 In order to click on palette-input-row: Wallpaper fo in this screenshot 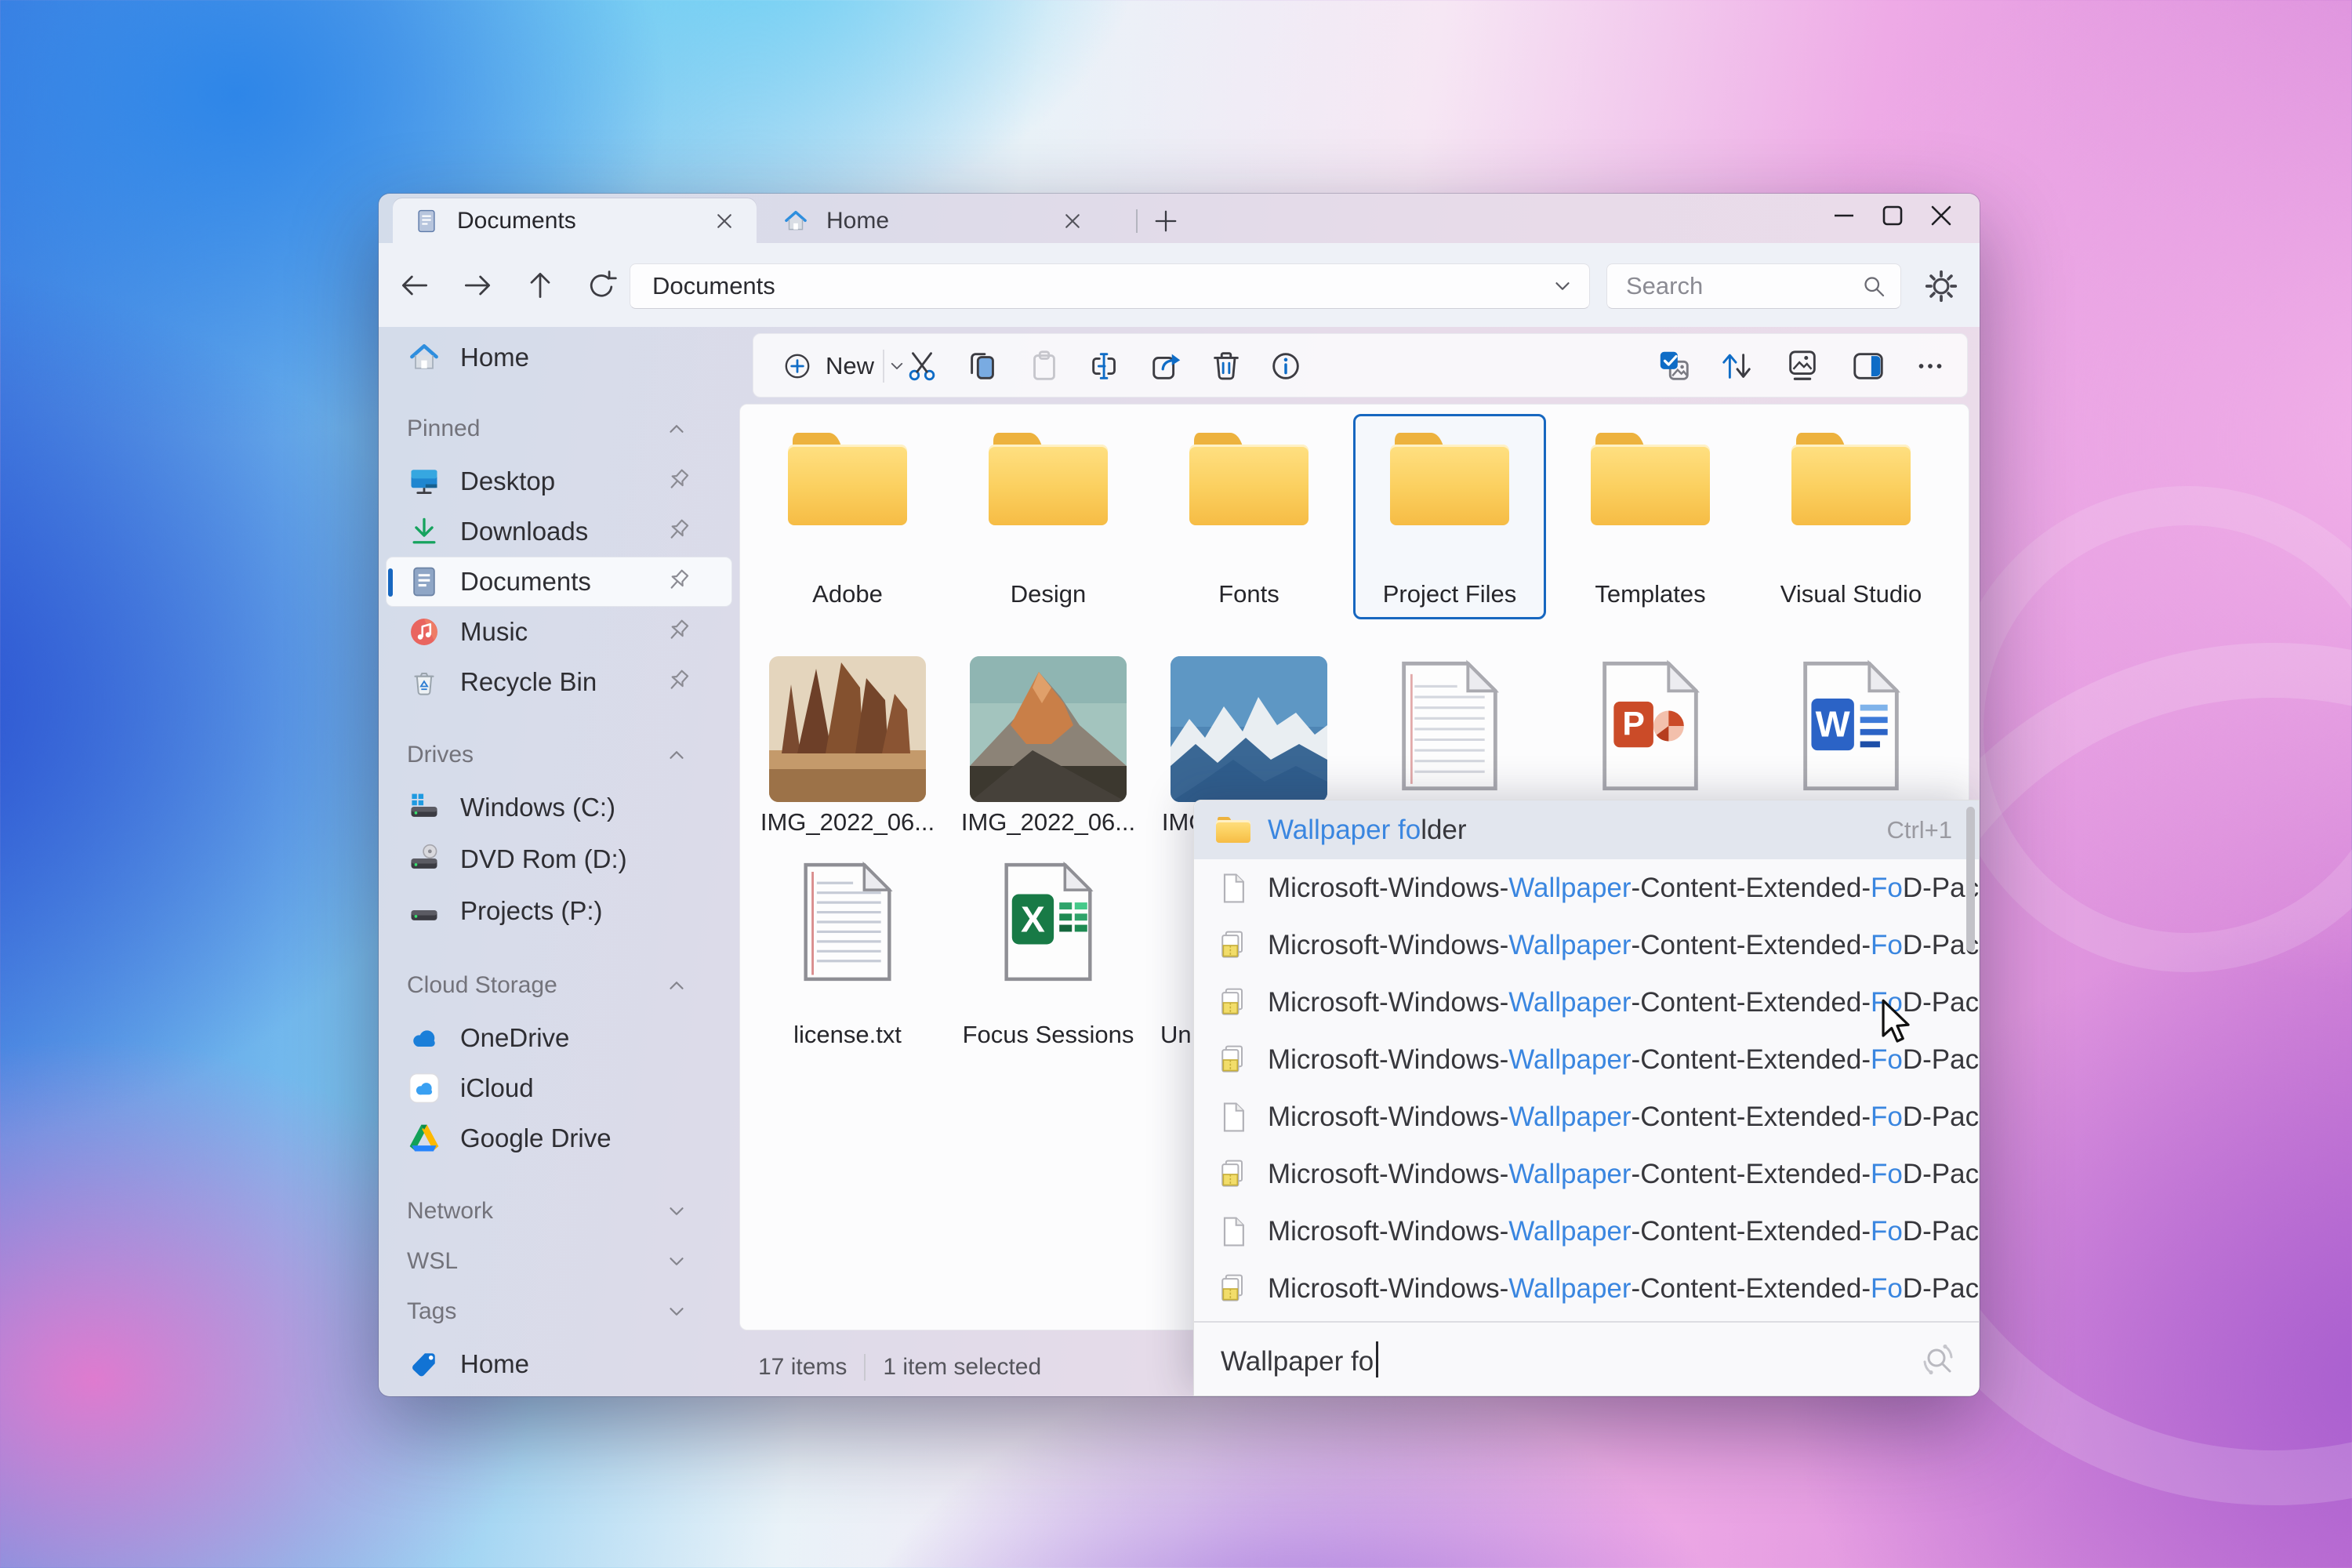, I will do `click(1586, 1358)`.